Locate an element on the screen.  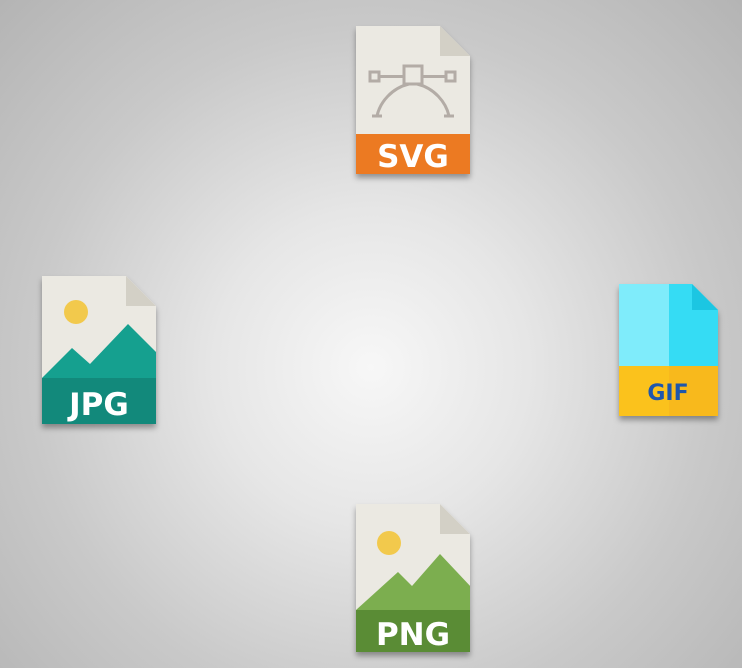
png-file-icon: PNG is located at coordinates (415, 581).